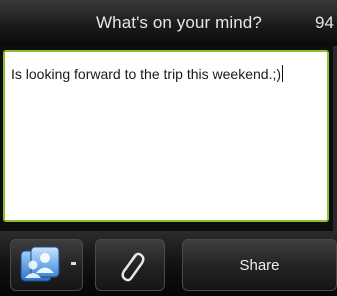 The width and height of the screenshot is (337, 296). Describe the element at coordinates (179, 22) in the screenshot. I see `page-title: What's on your mind?` at that location.